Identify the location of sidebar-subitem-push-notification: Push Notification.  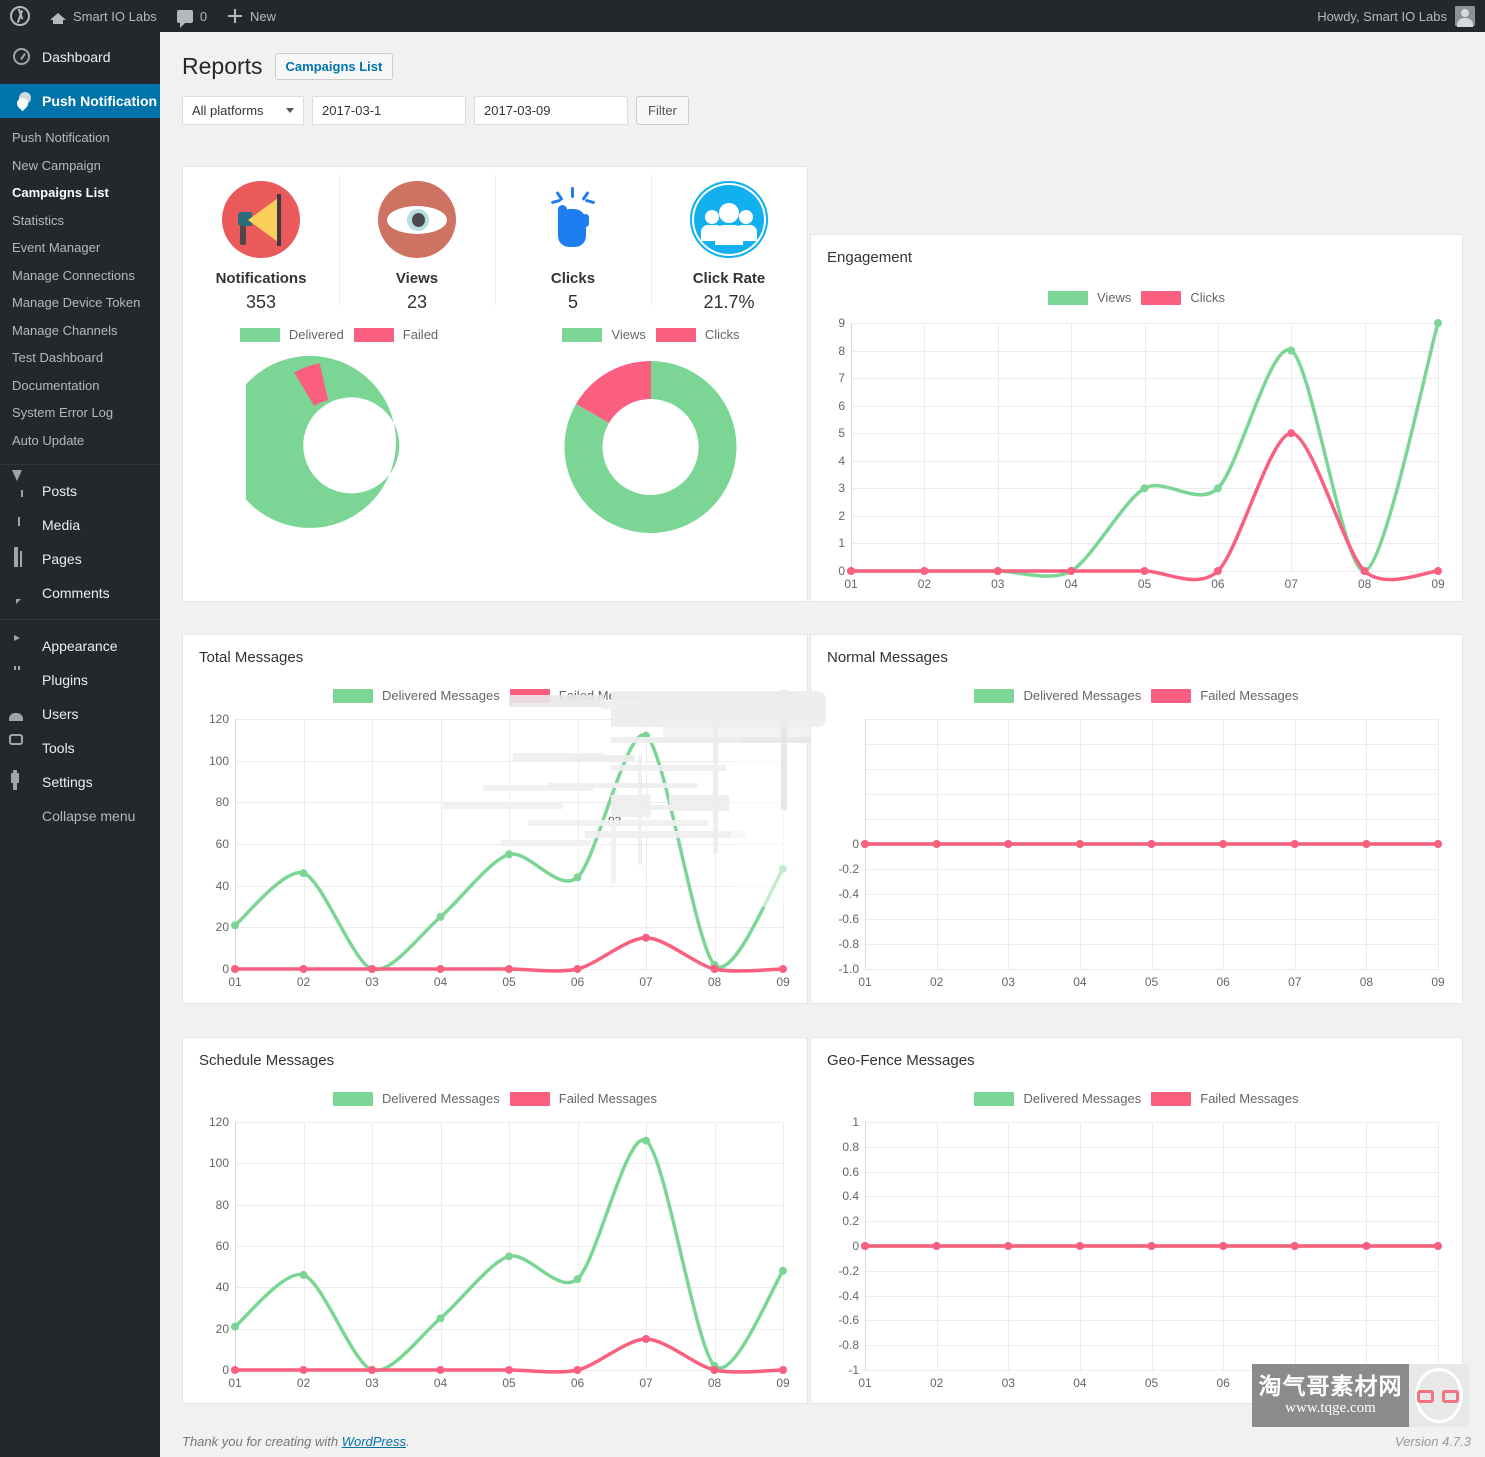
(80, 138).